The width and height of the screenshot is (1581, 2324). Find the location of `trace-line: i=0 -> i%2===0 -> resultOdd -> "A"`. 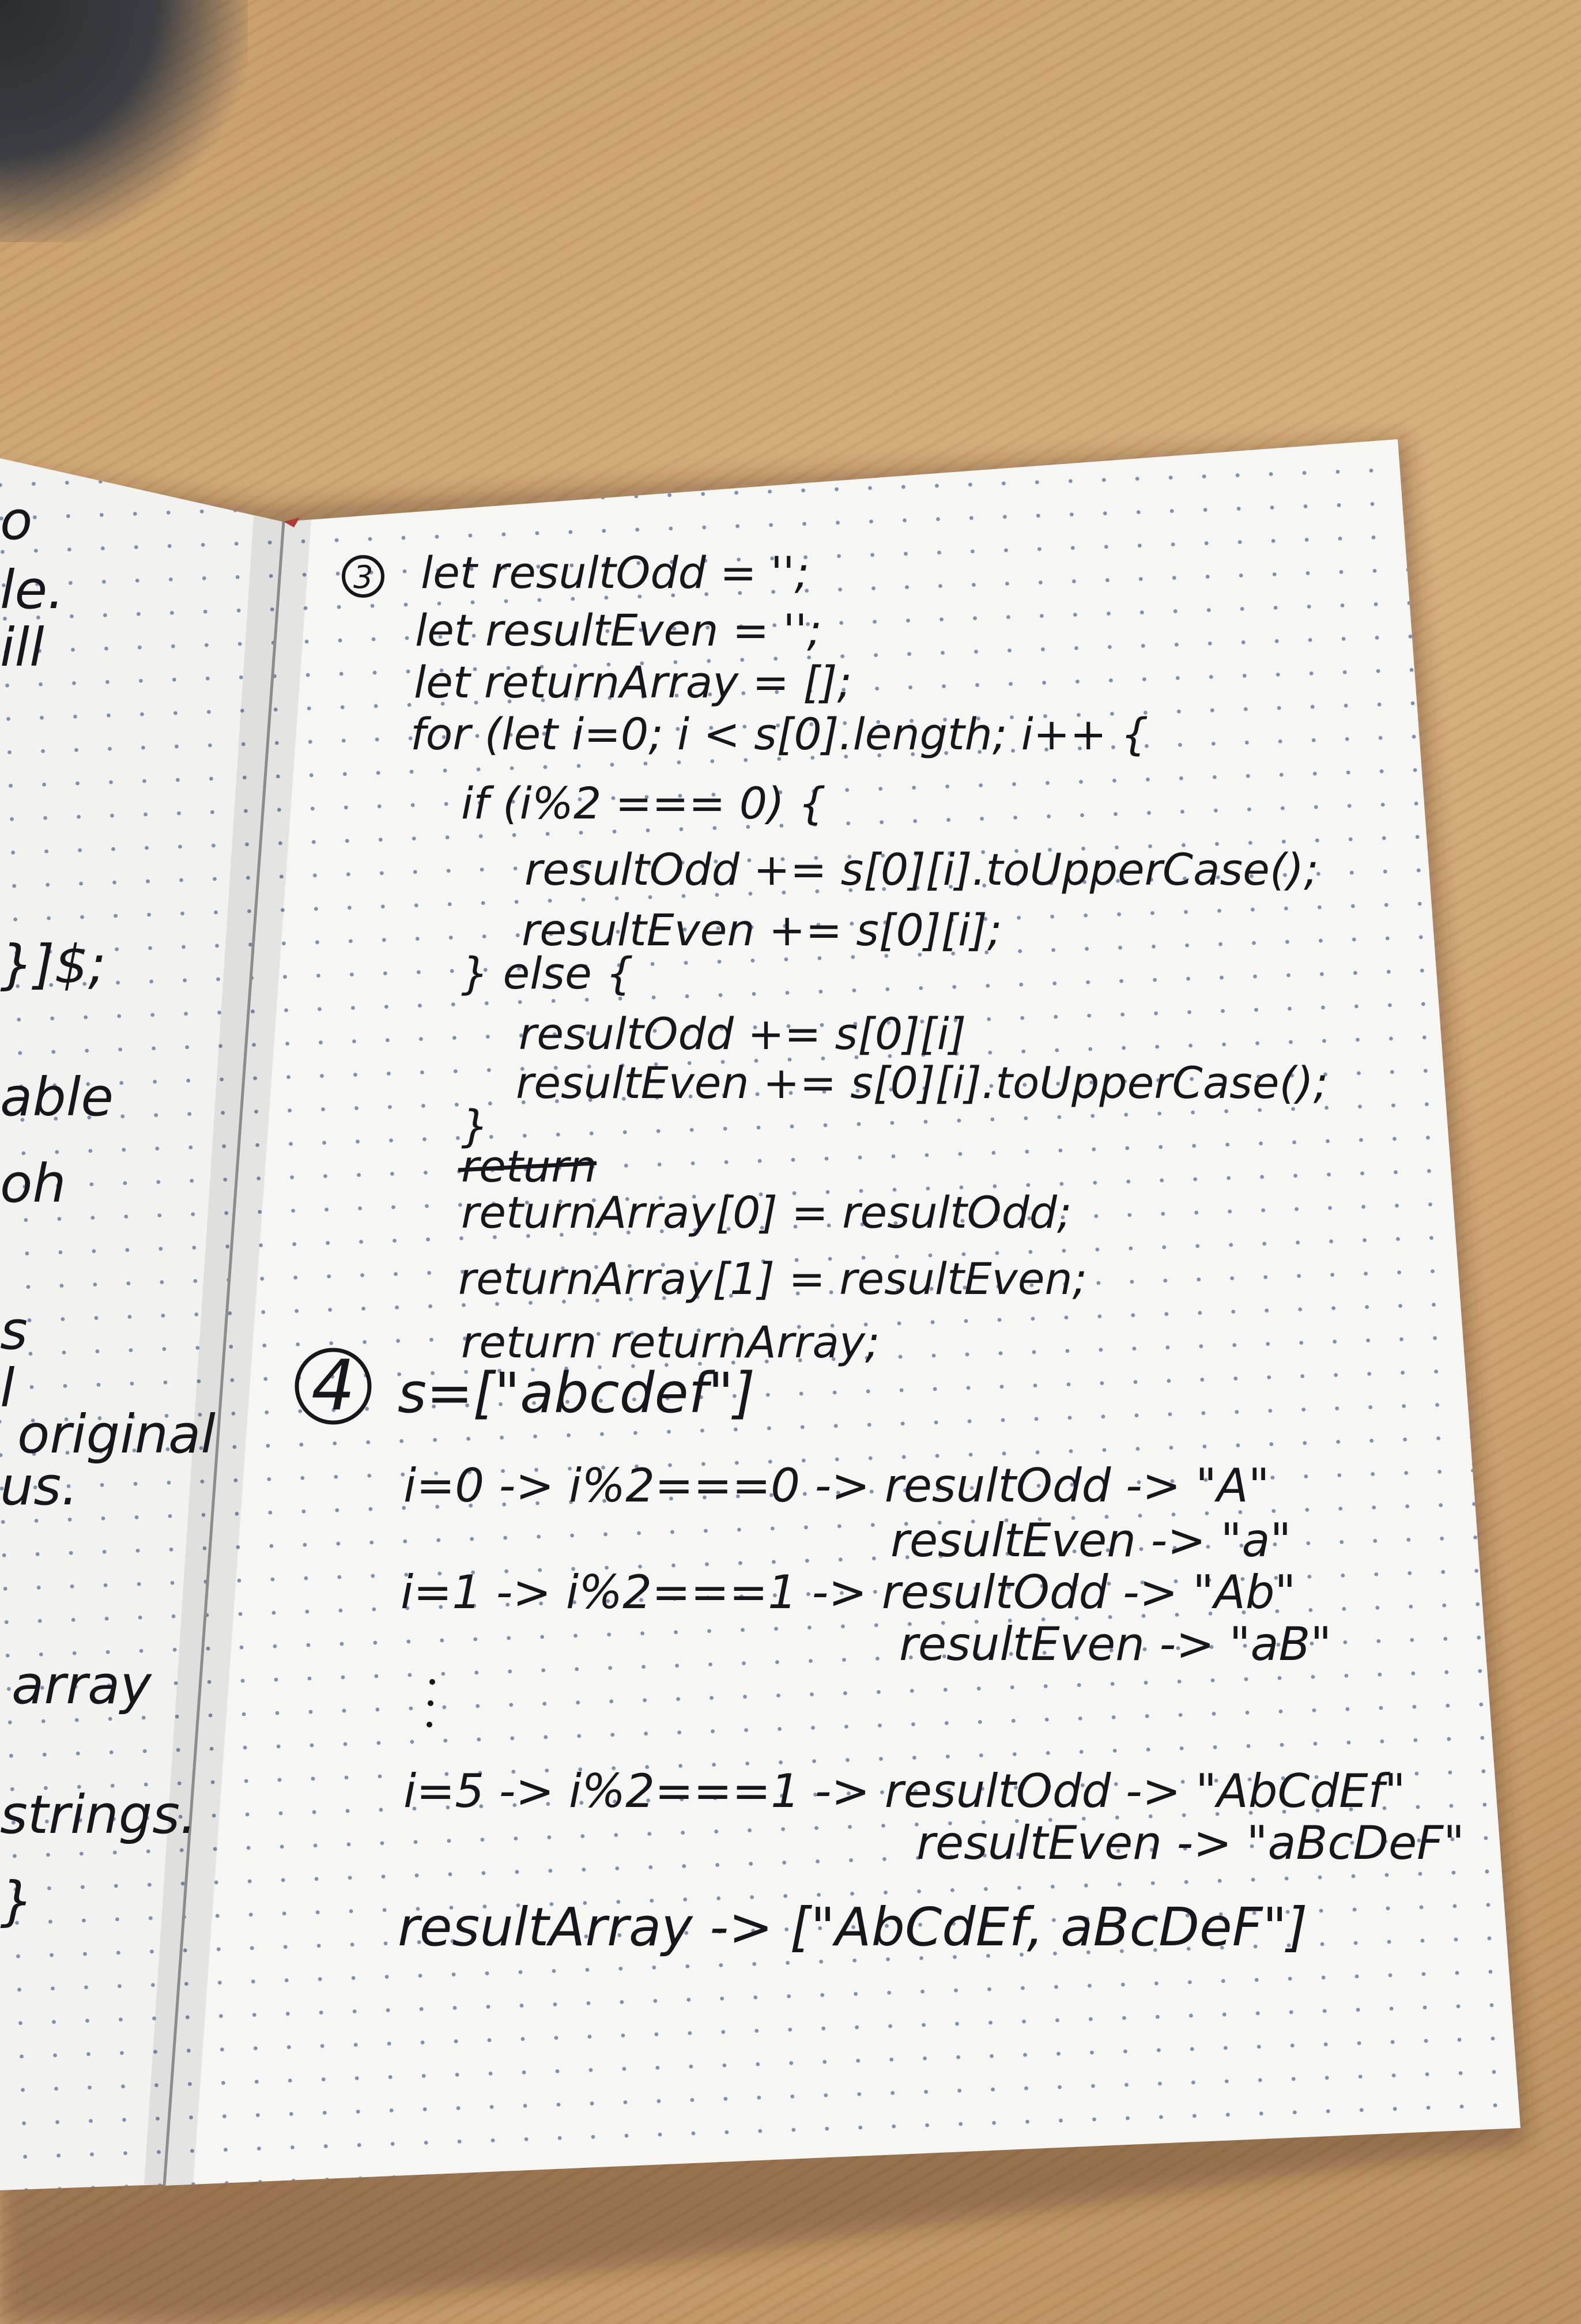

trace-line: i=0 -> i%2===0 -> resultOdd -> "A" is located at coordinates (836, 1485).